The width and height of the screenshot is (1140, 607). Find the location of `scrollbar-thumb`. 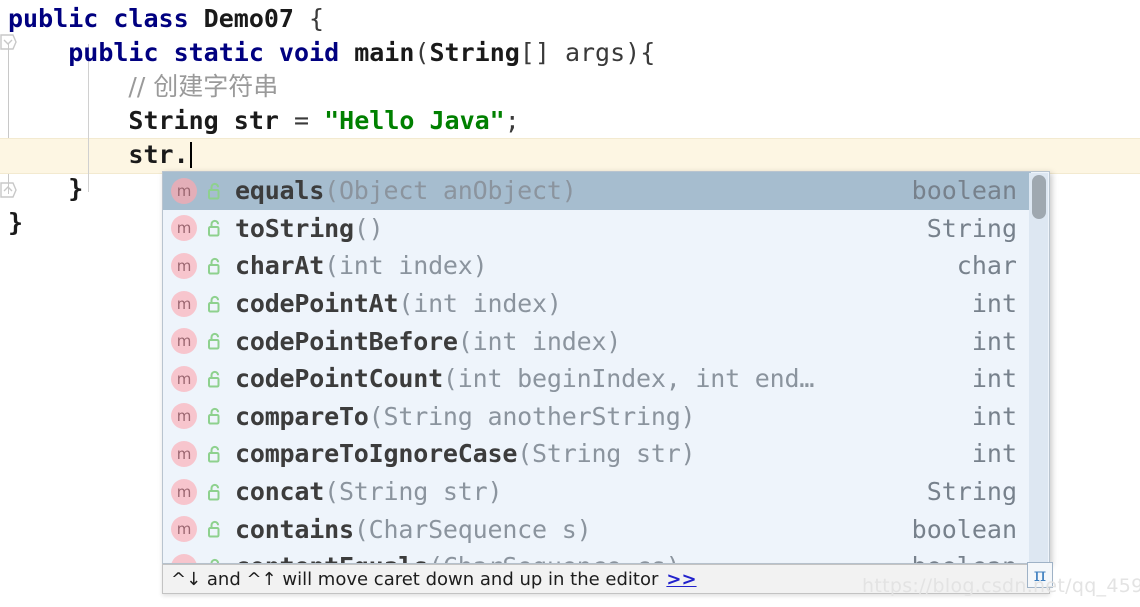

scrollbar-thumb is located at coordinates (1039, 197).